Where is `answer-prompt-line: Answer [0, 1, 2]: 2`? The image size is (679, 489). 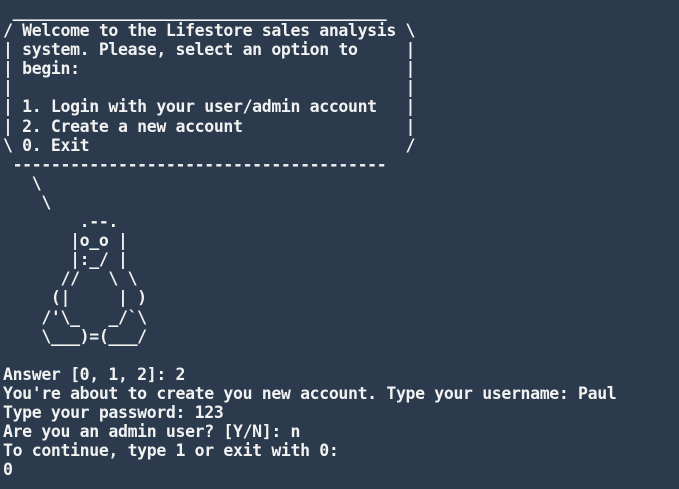 answer-prompt-line: Answer [0, 1, 2]: 2 is located at coordinates (94, 374).